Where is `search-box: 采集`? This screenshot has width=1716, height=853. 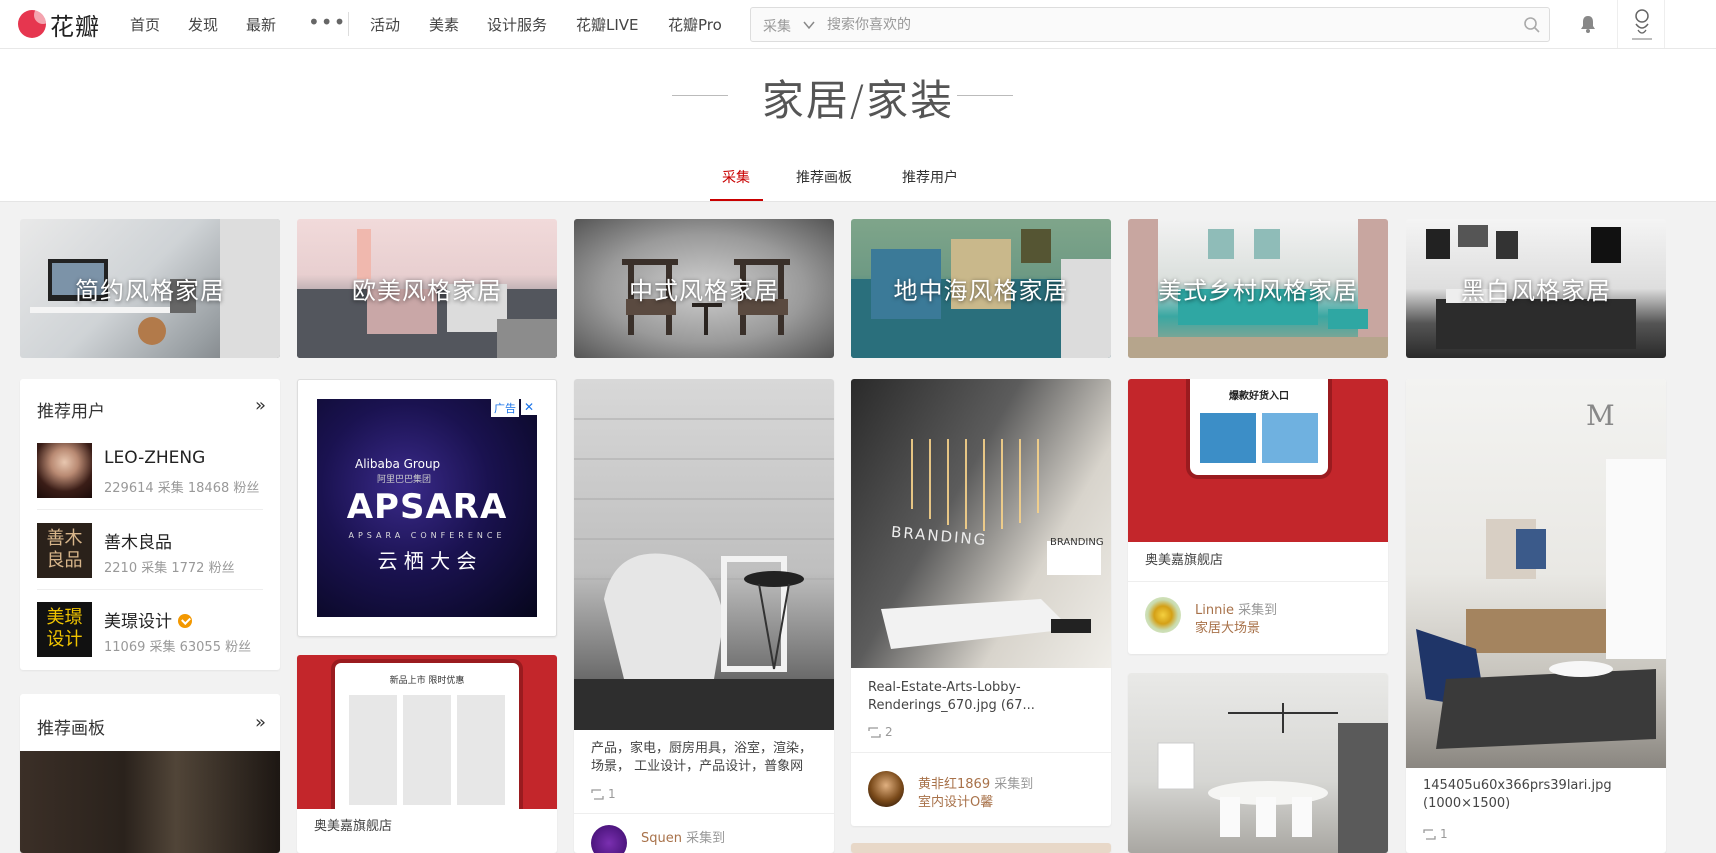
search-box: 采集 is located at coordinates (1150, 24).